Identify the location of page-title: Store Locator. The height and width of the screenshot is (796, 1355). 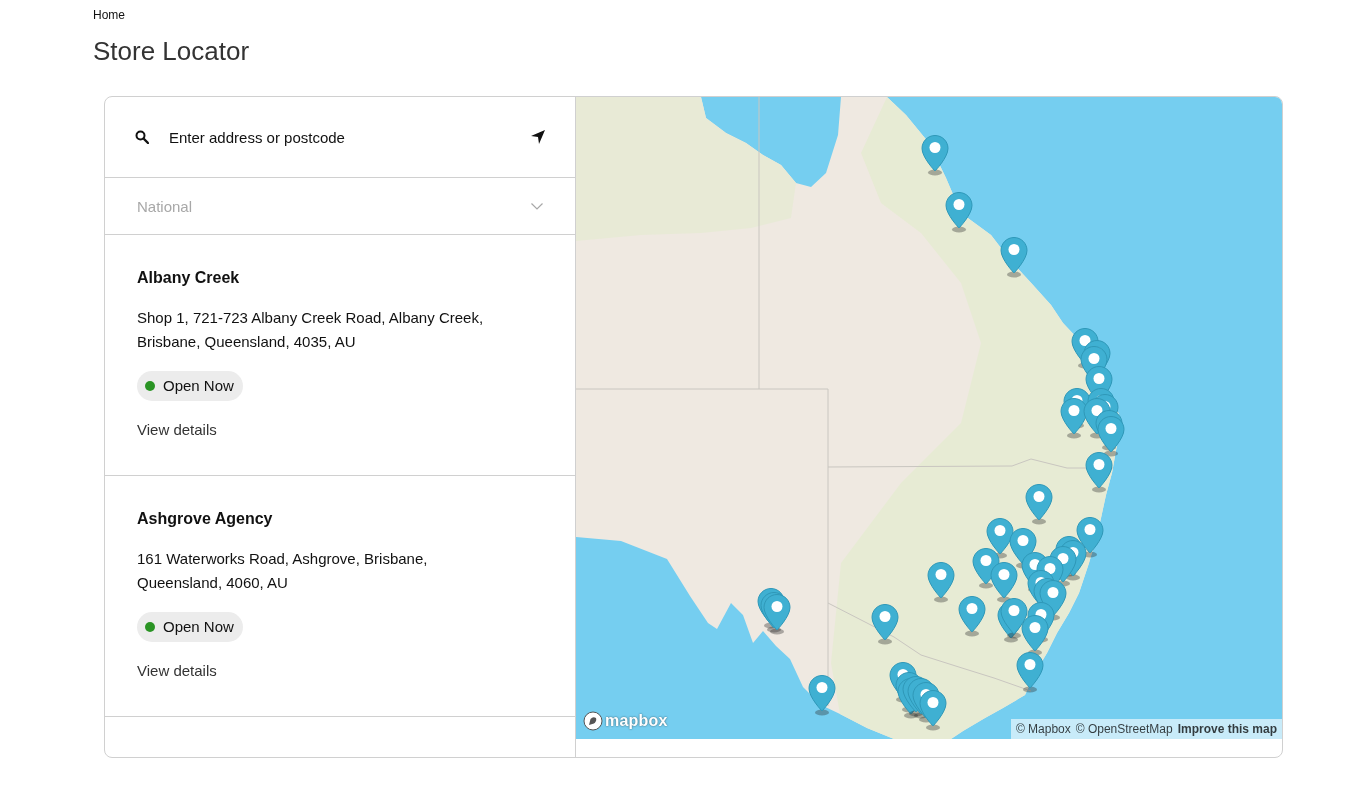
(171, 51).